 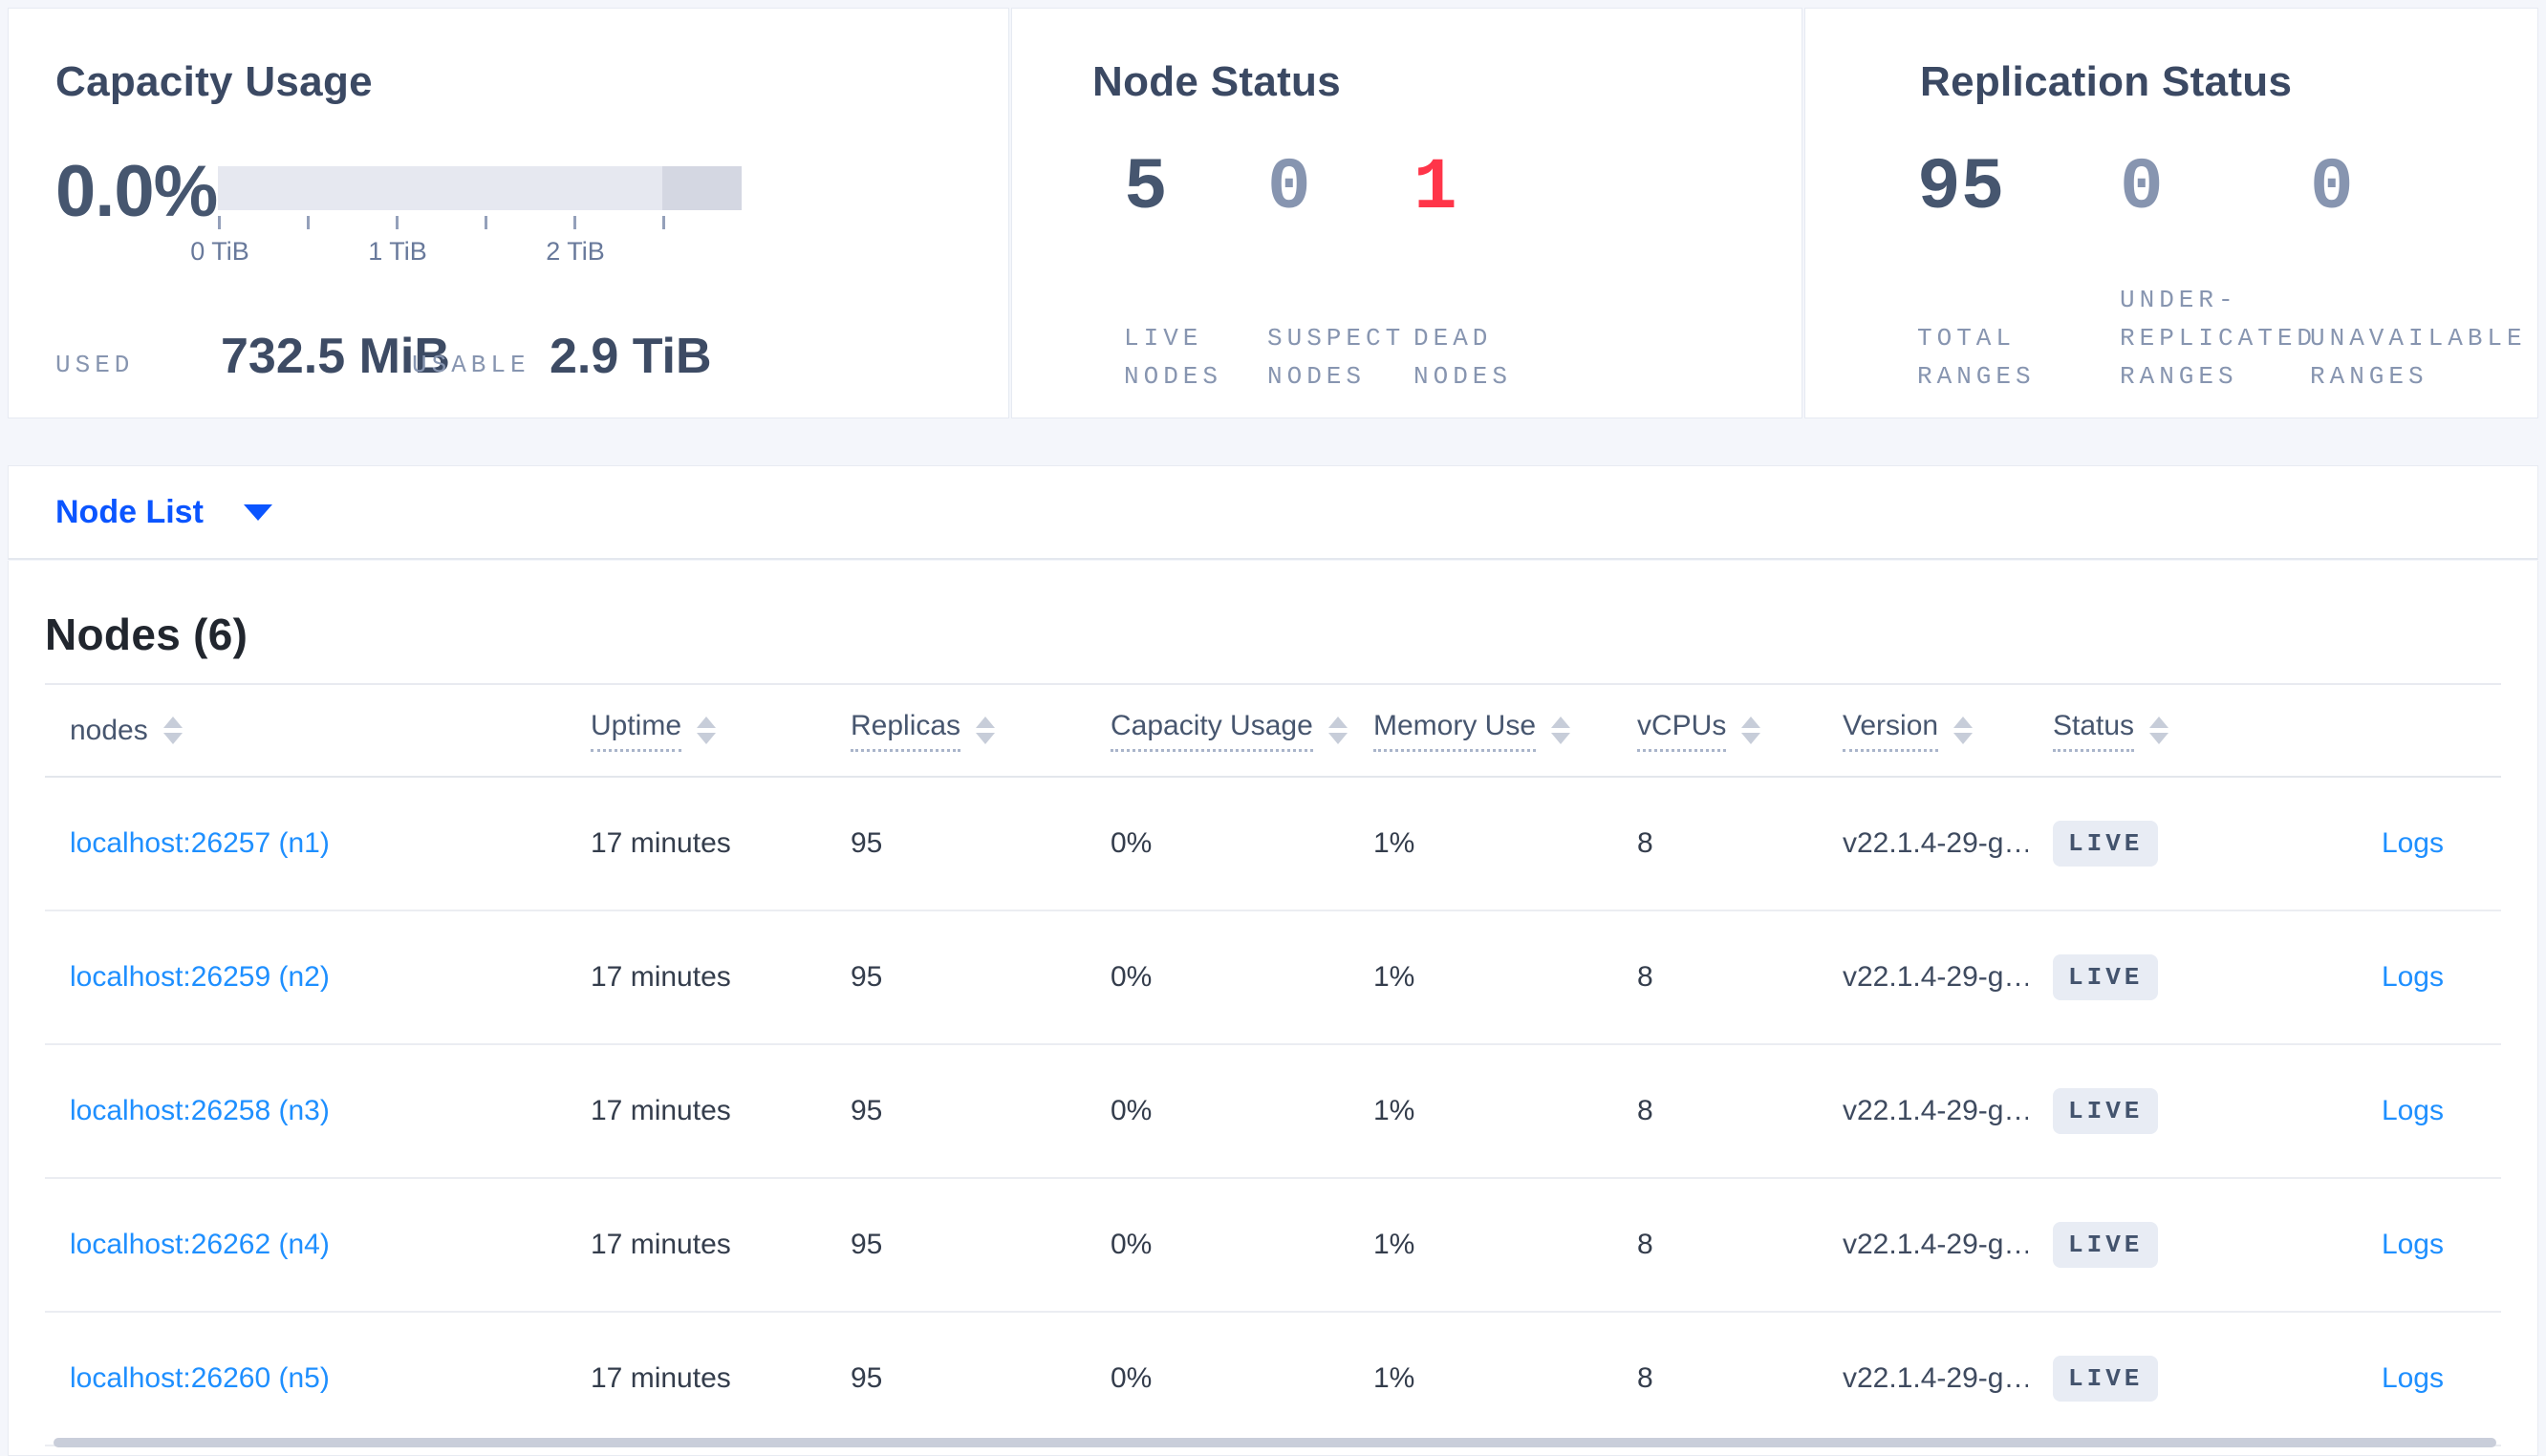 What do you see at coordinates (200, 1378) in the screenshot?
I see `node-link: localhost:26260 (n5)` at bounding box center [200, 1378].